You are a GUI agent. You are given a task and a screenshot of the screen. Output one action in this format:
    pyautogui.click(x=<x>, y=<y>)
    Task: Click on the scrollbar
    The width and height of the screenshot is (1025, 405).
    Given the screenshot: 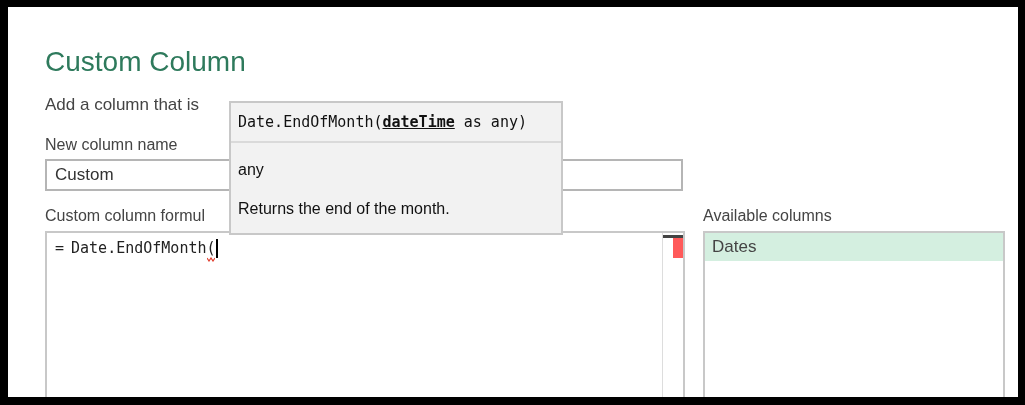 What is the action you would take?
    pyautogui.click(x=672, y=315)
    